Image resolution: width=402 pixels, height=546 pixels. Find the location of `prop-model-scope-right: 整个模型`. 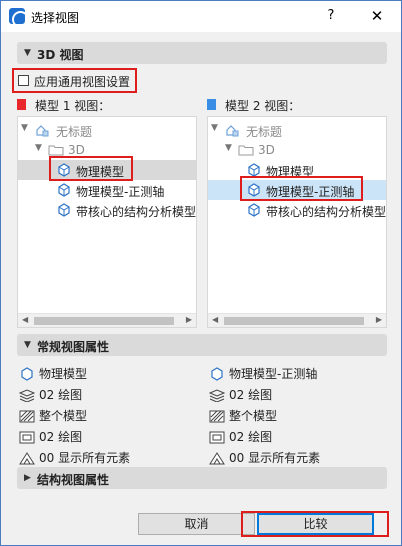

prop-model-scope-right: 整个模型 is located at coordinates (243, 415).